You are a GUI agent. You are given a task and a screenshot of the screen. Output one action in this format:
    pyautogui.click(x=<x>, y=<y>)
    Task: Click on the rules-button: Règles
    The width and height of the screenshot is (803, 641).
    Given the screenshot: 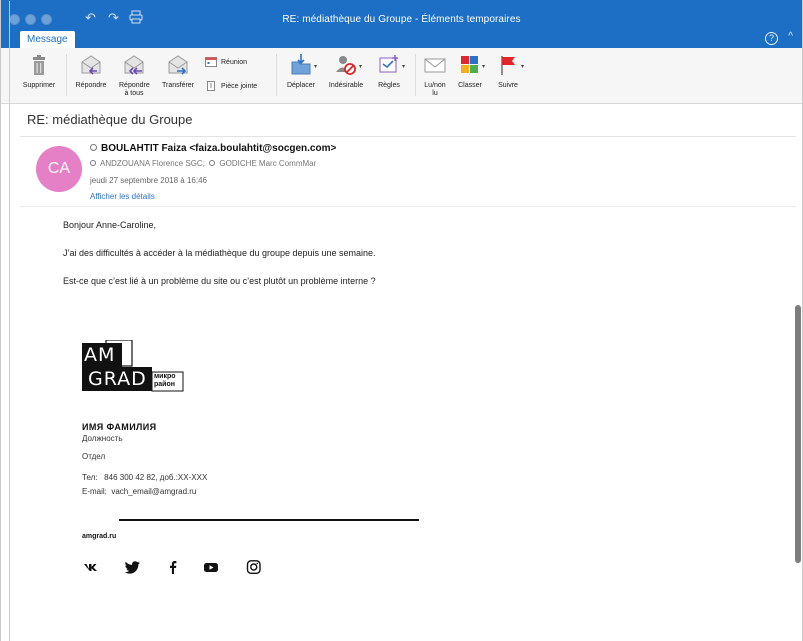 What is the action you would take?
    pyautogui.click(x=389, y=71)
    